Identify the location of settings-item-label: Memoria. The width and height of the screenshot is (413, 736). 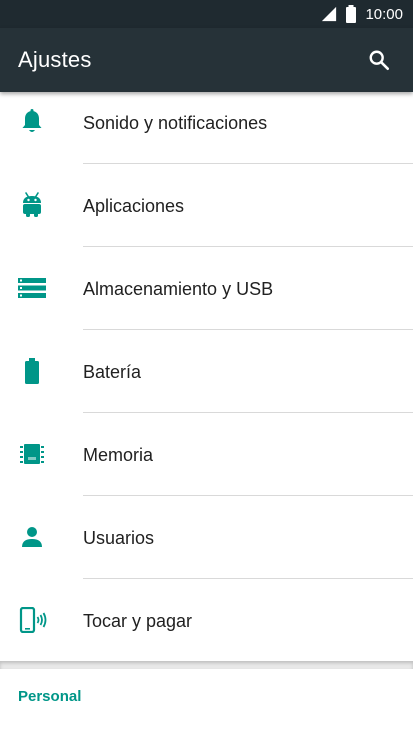
(118, 455).